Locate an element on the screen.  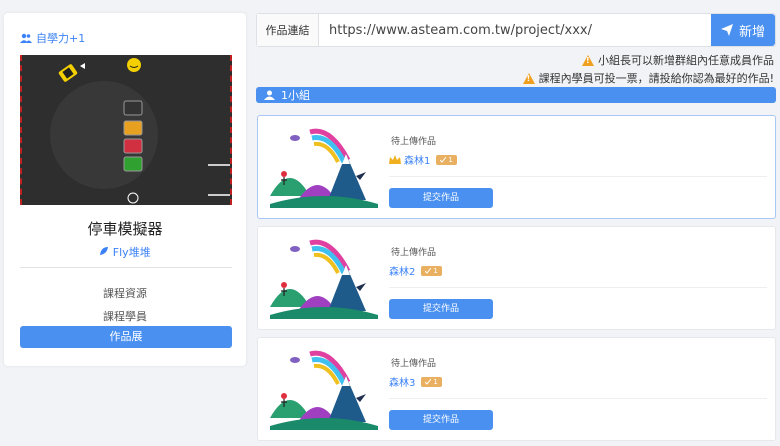
vote-note: 課程內學員可投一票，請投給你認為最好的作品! is located at coordinates (648, 78).